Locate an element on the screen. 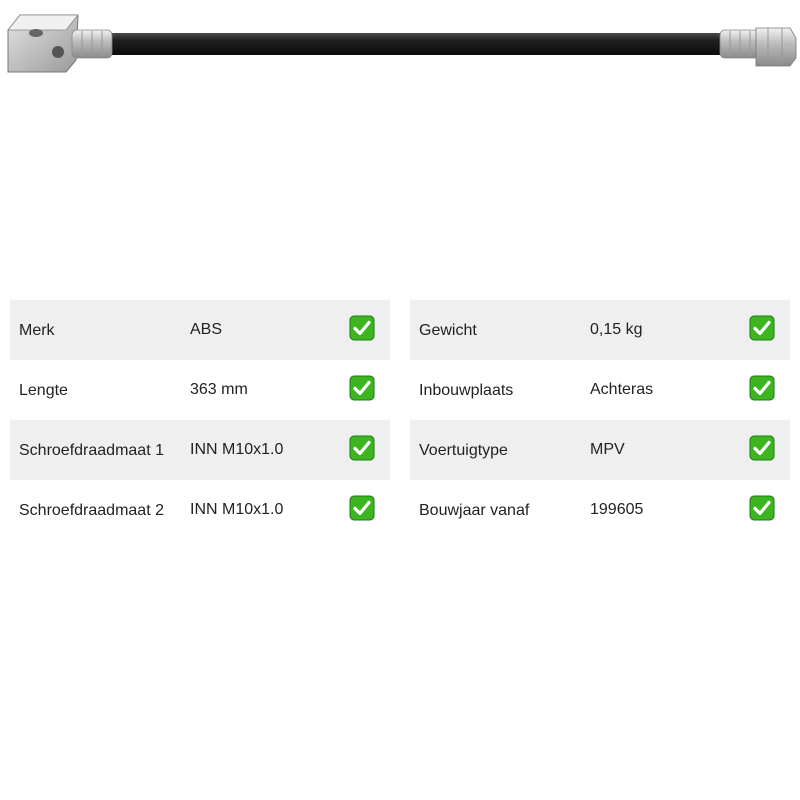 This screenshot has width=800, height=800. spec-row: Schroefdraadmaat 1 INN M10x1.0 is located at coordinates (200, 450).